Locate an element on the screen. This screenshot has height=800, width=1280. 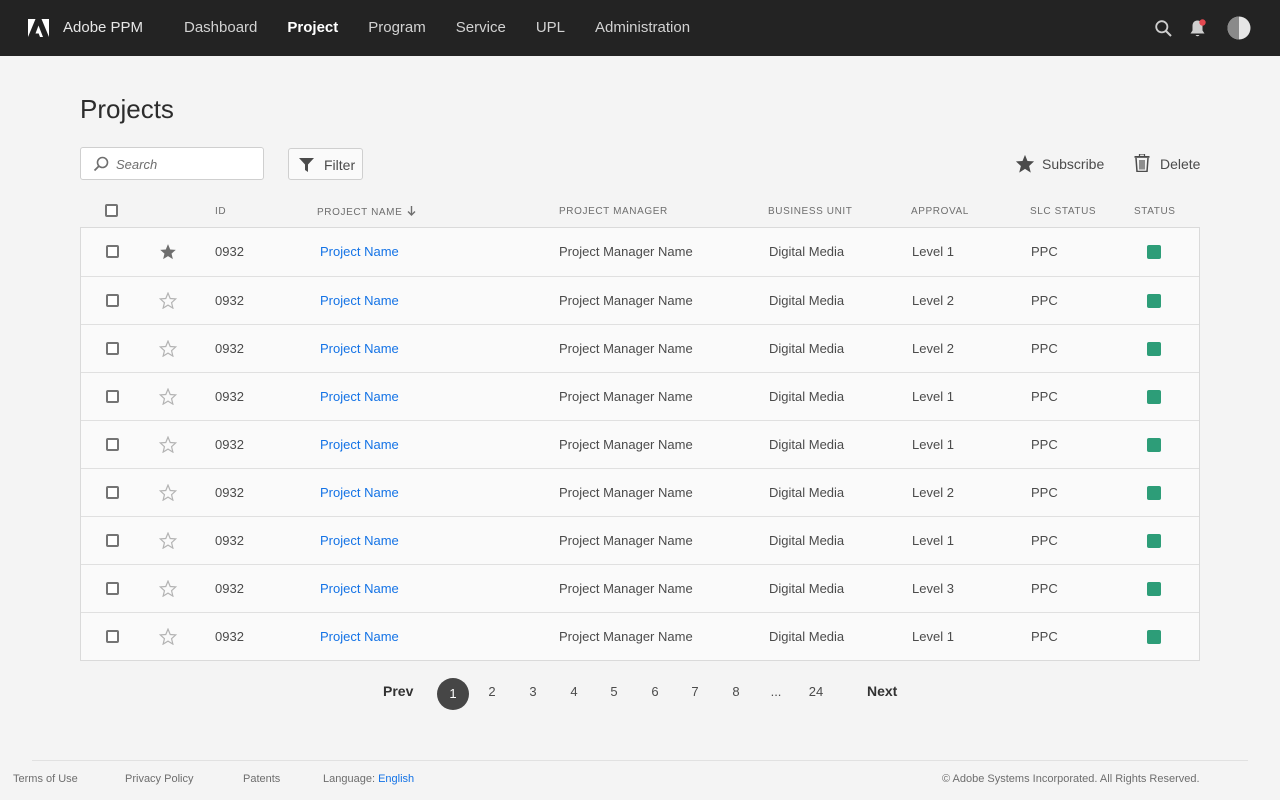
nav-item-program: Program is located at coordinates (397, 27).